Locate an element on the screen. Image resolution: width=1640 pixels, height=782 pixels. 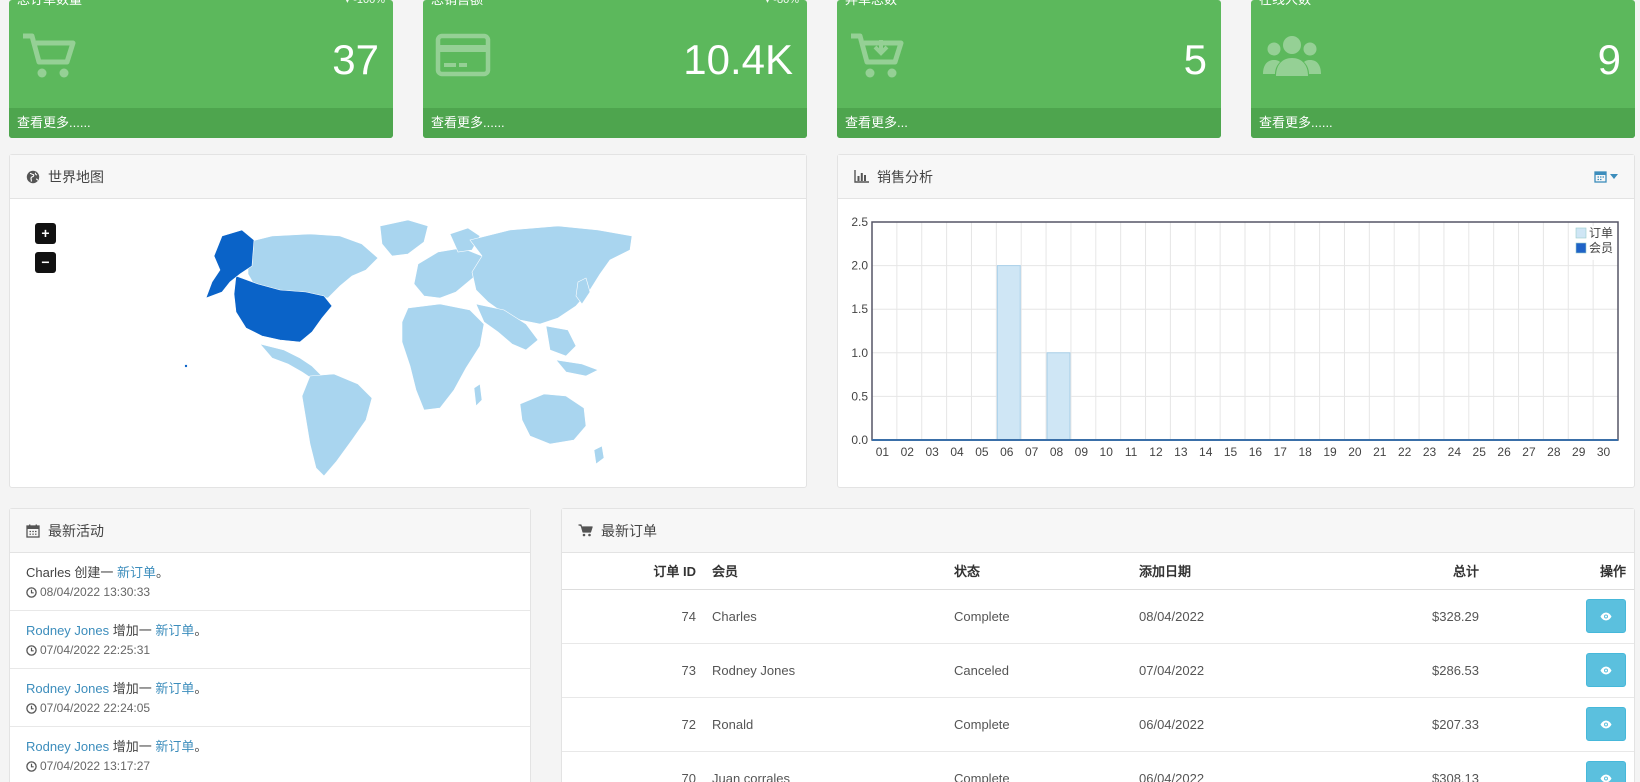
x-tick-label: 19 is located at coordinates (1330, 452).